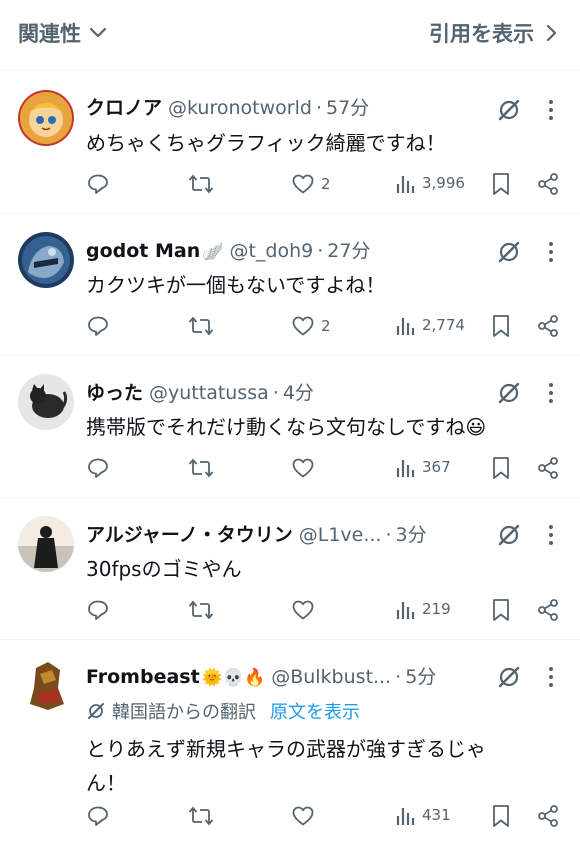 Image resolution: width=580 pixels, height=844 pixels. I want to click on post-header: アルジャーノ・タウリン @L1ve... · 3分, so click(288, 534).